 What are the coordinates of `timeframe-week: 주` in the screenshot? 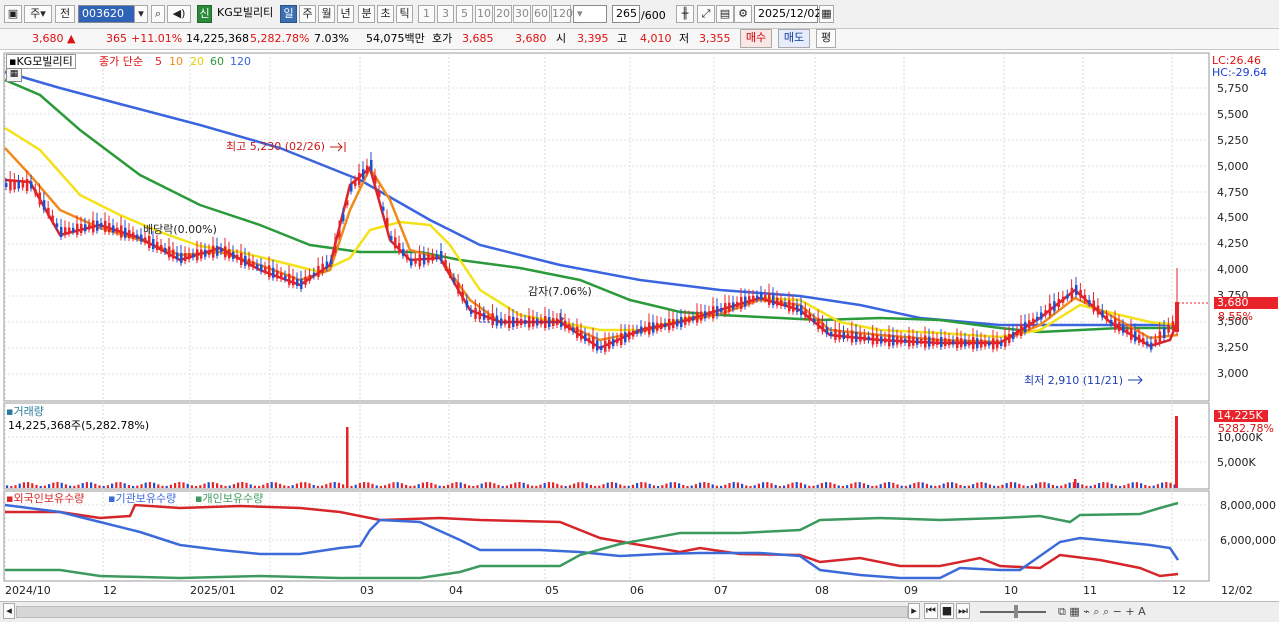 It's located at (307, 14).